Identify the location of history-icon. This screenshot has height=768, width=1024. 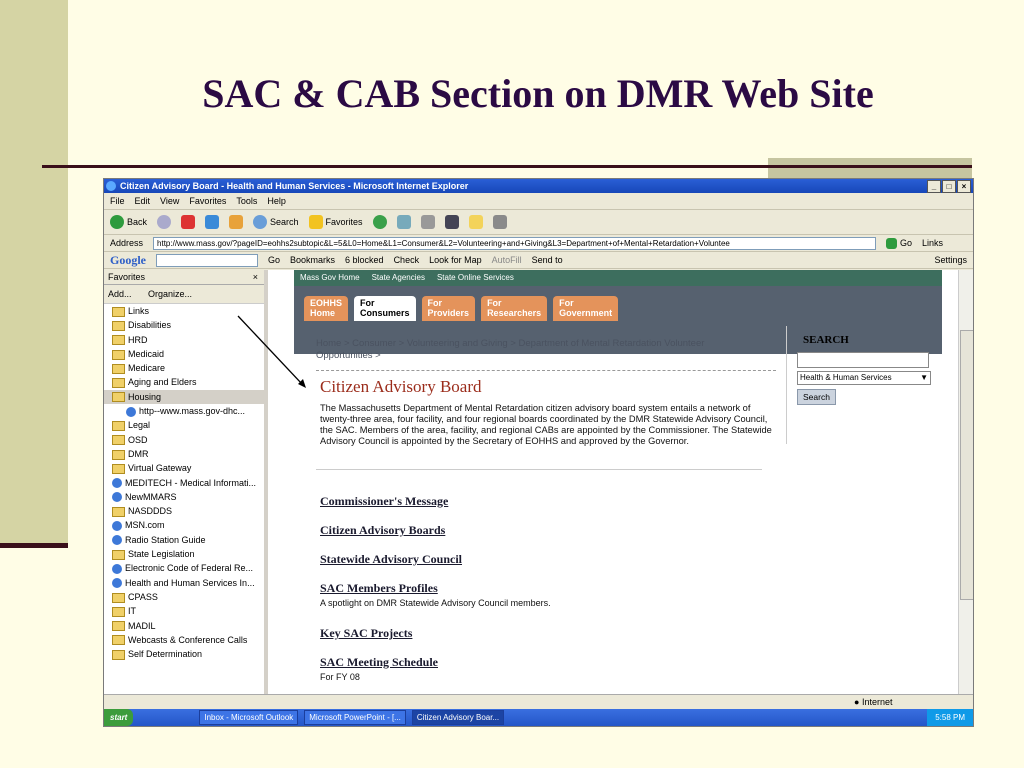
(379, 222).